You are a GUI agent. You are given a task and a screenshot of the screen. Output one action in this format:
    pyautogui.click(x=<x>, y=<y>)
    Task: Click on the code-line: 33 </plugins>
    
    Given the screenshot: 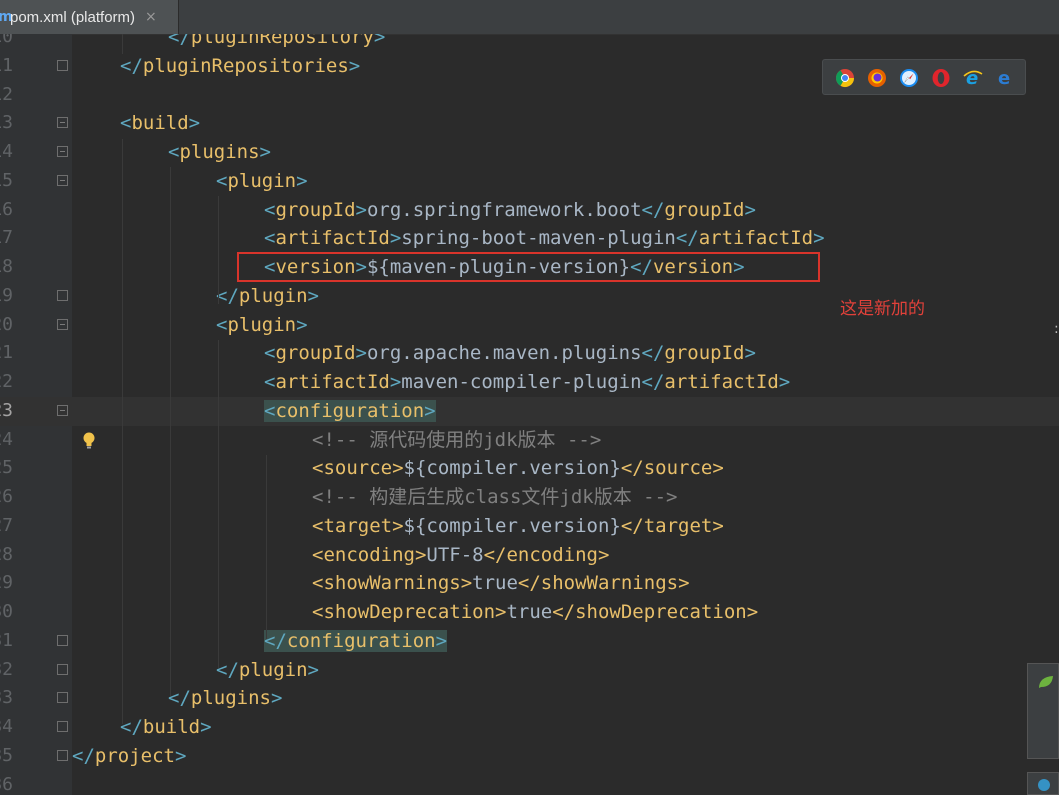 What is the action you would take?
    pyautogui.click(x=529, y=698)
    